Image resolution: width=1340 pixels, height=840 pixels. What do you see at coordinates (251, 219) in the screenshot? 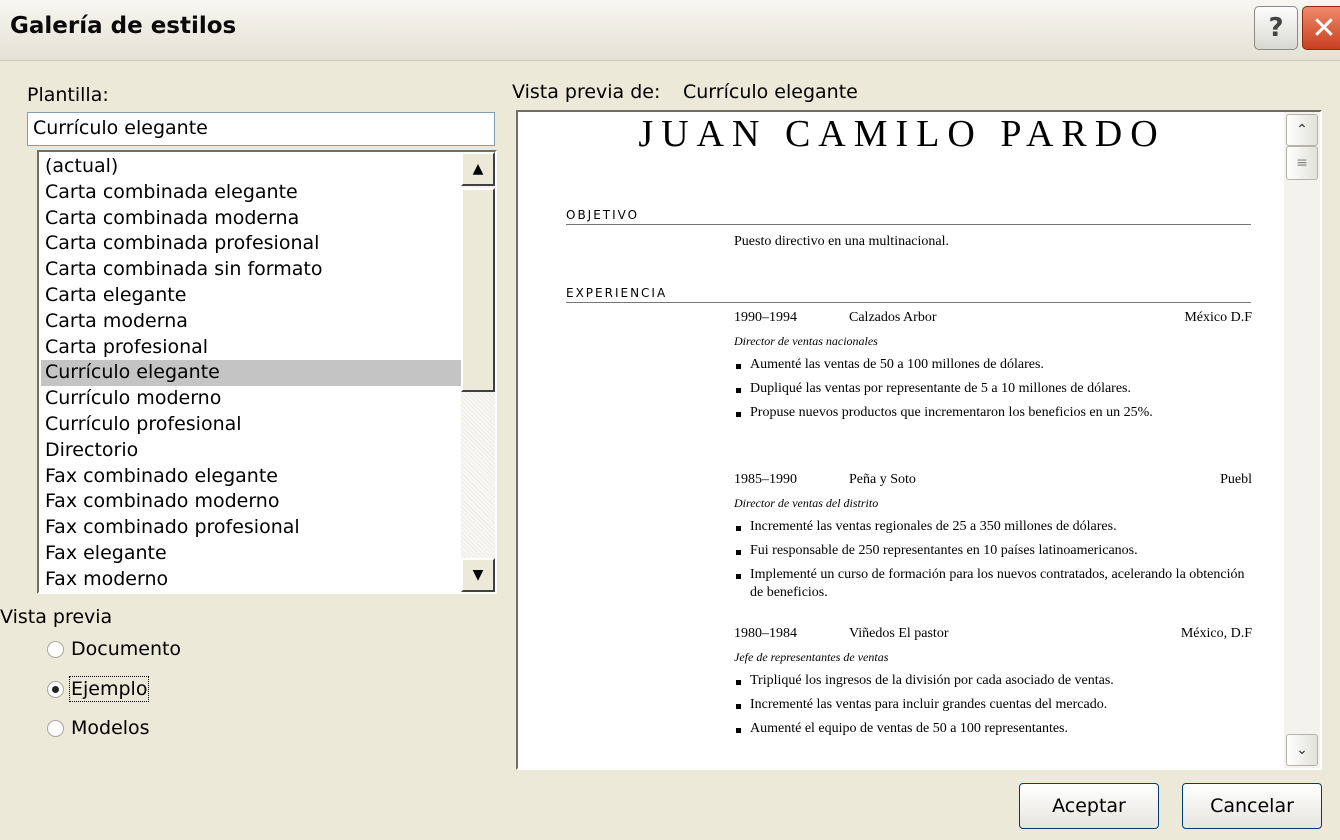
I see `template-list-item: Carta combinada moderna` at bounding box center [251, 219].